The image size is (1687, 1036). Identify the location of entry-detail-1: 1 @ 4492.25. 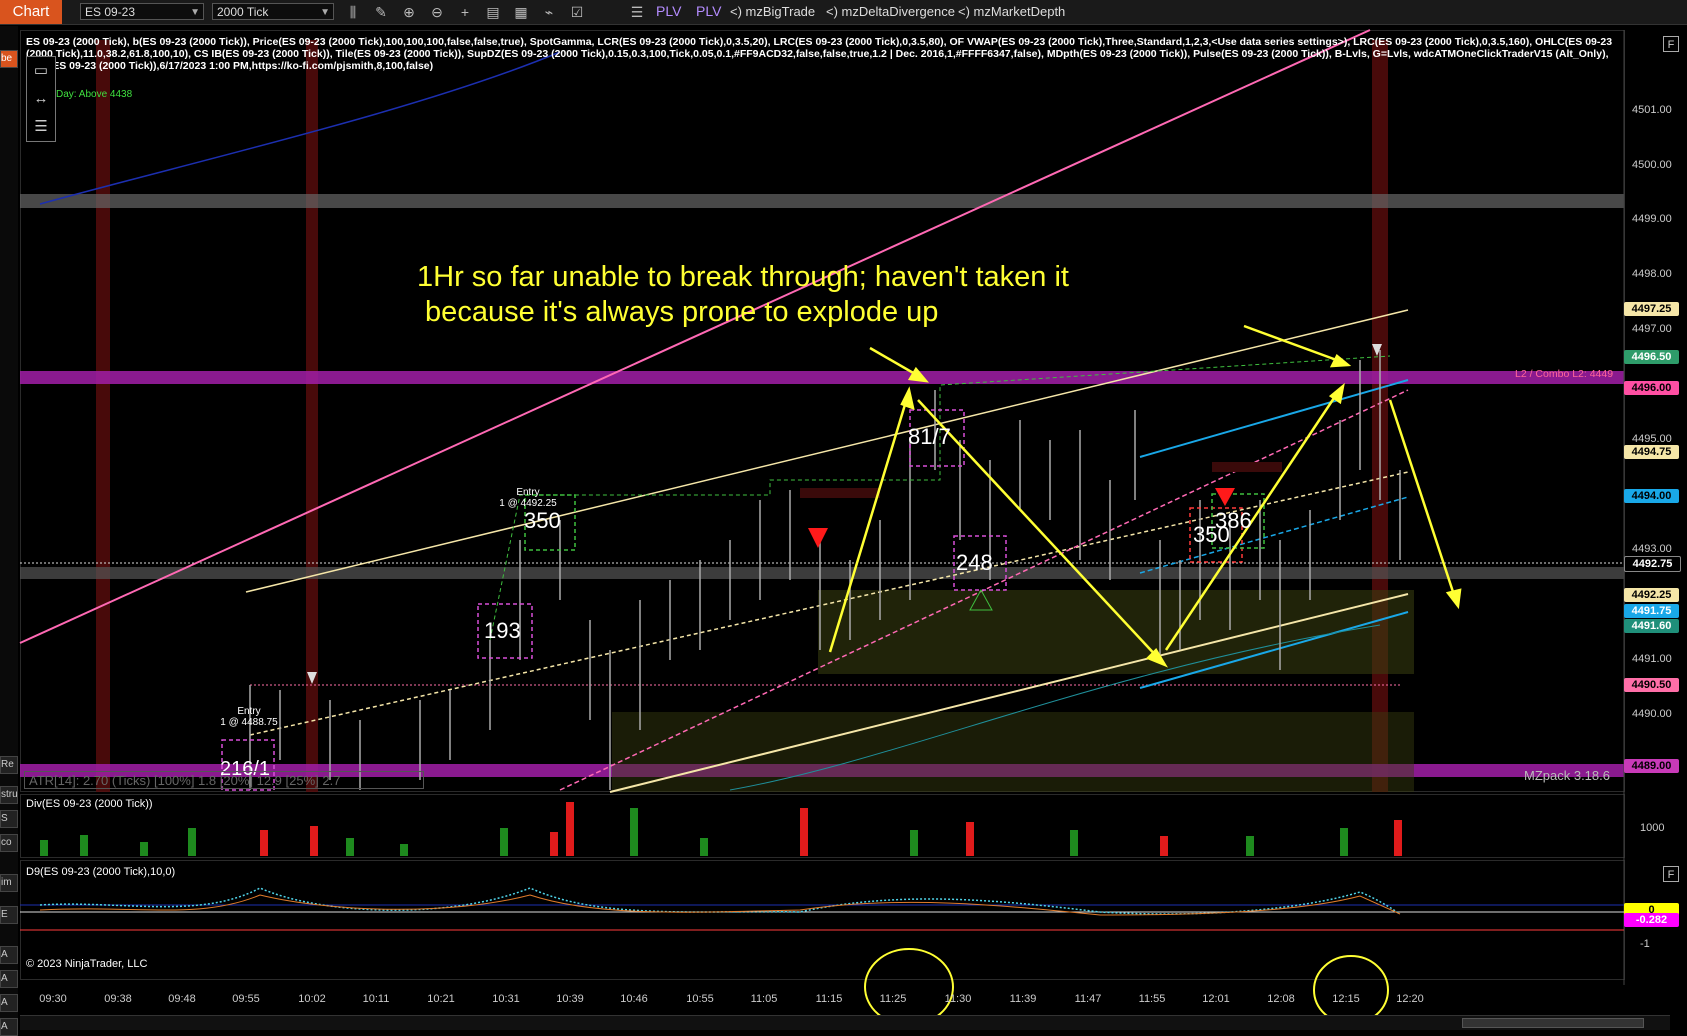
(528, 503).